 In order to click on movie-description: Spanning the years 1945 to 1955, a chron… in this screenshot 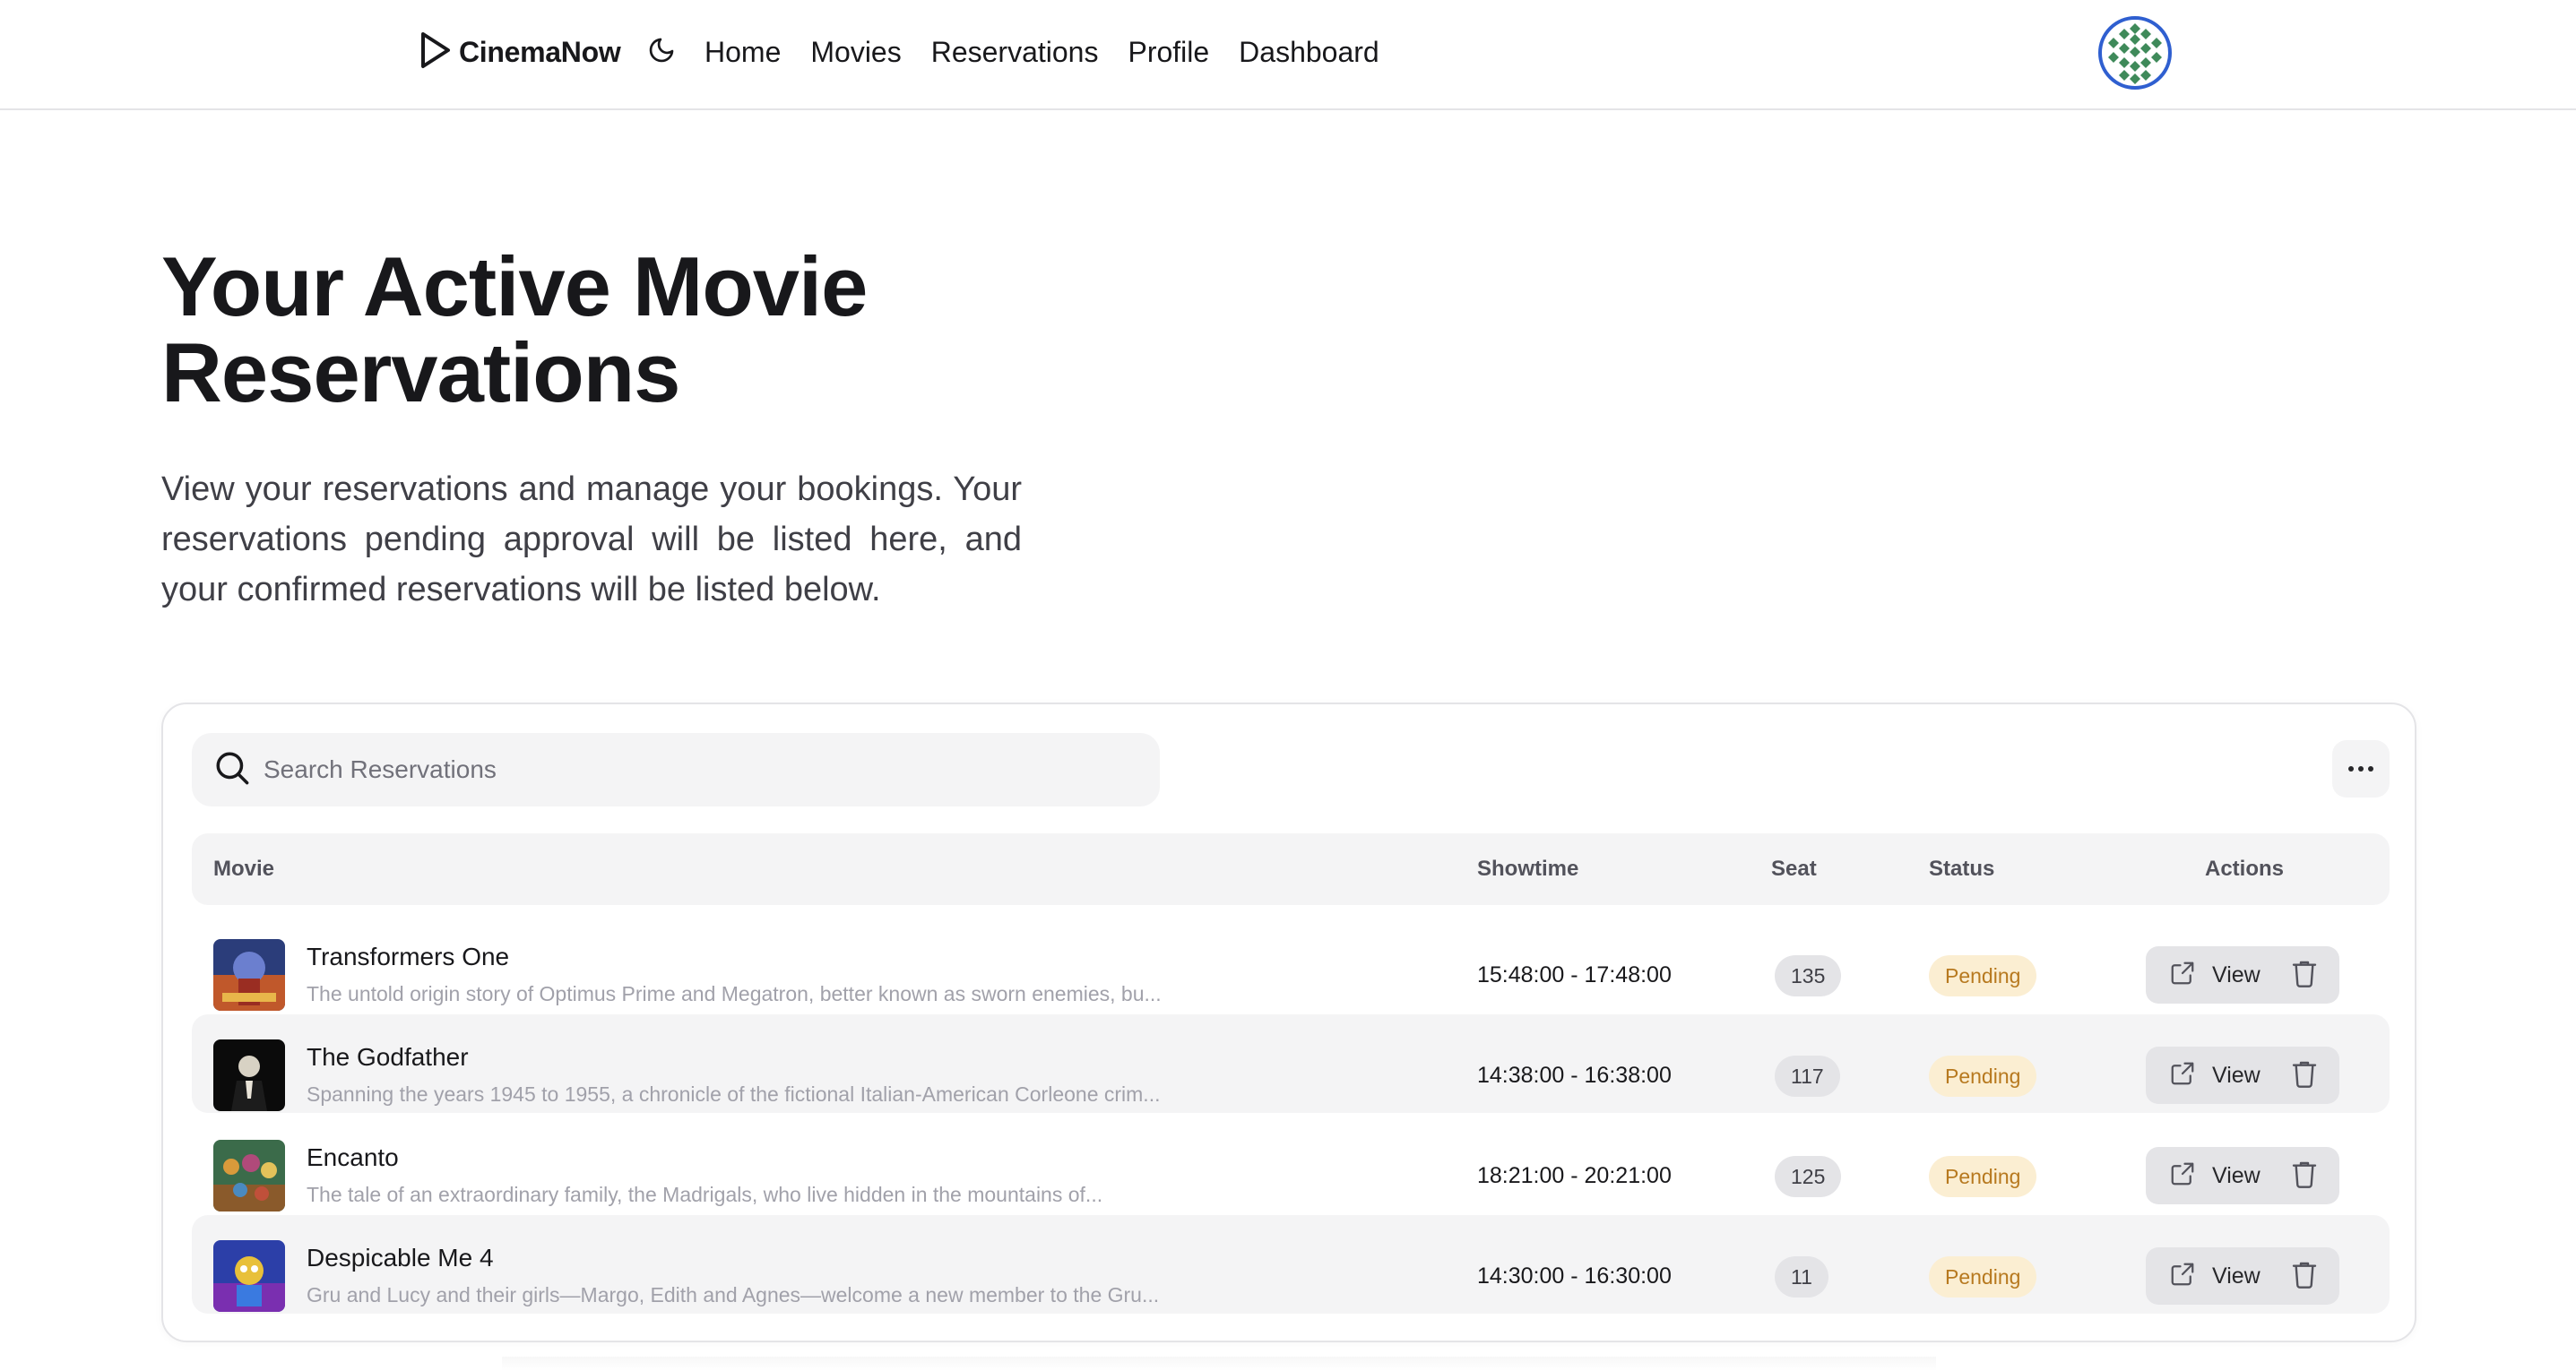, I will do `click(734, 1094)`.